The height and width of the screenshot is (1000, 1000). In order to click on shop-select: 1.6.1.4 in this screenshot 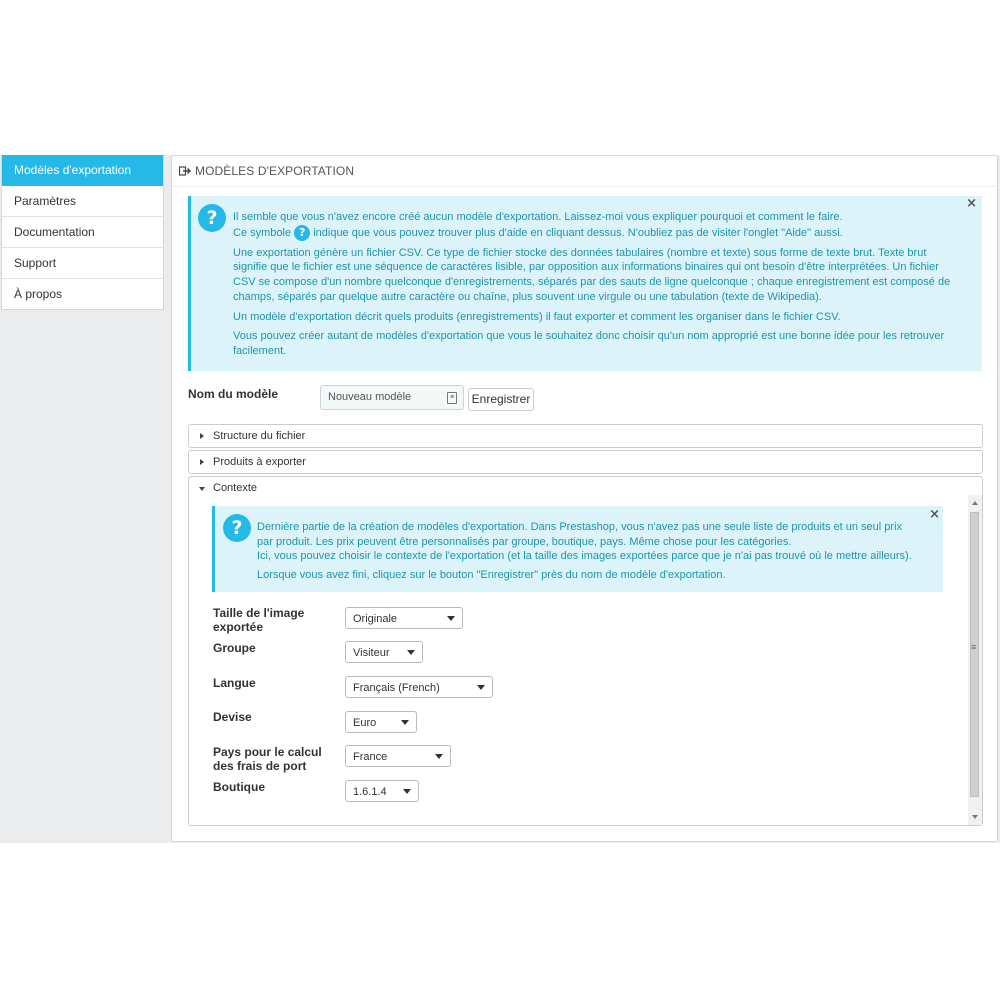, I will do `click(382, 791)`.